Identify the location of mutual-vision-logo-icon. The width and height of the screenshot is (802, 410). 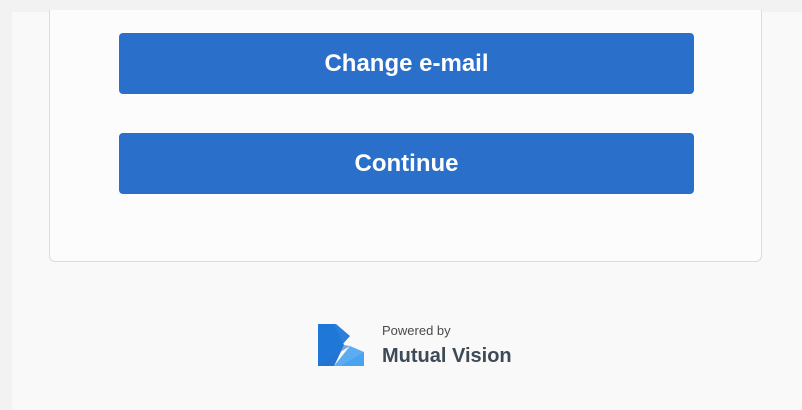
(341, 345).